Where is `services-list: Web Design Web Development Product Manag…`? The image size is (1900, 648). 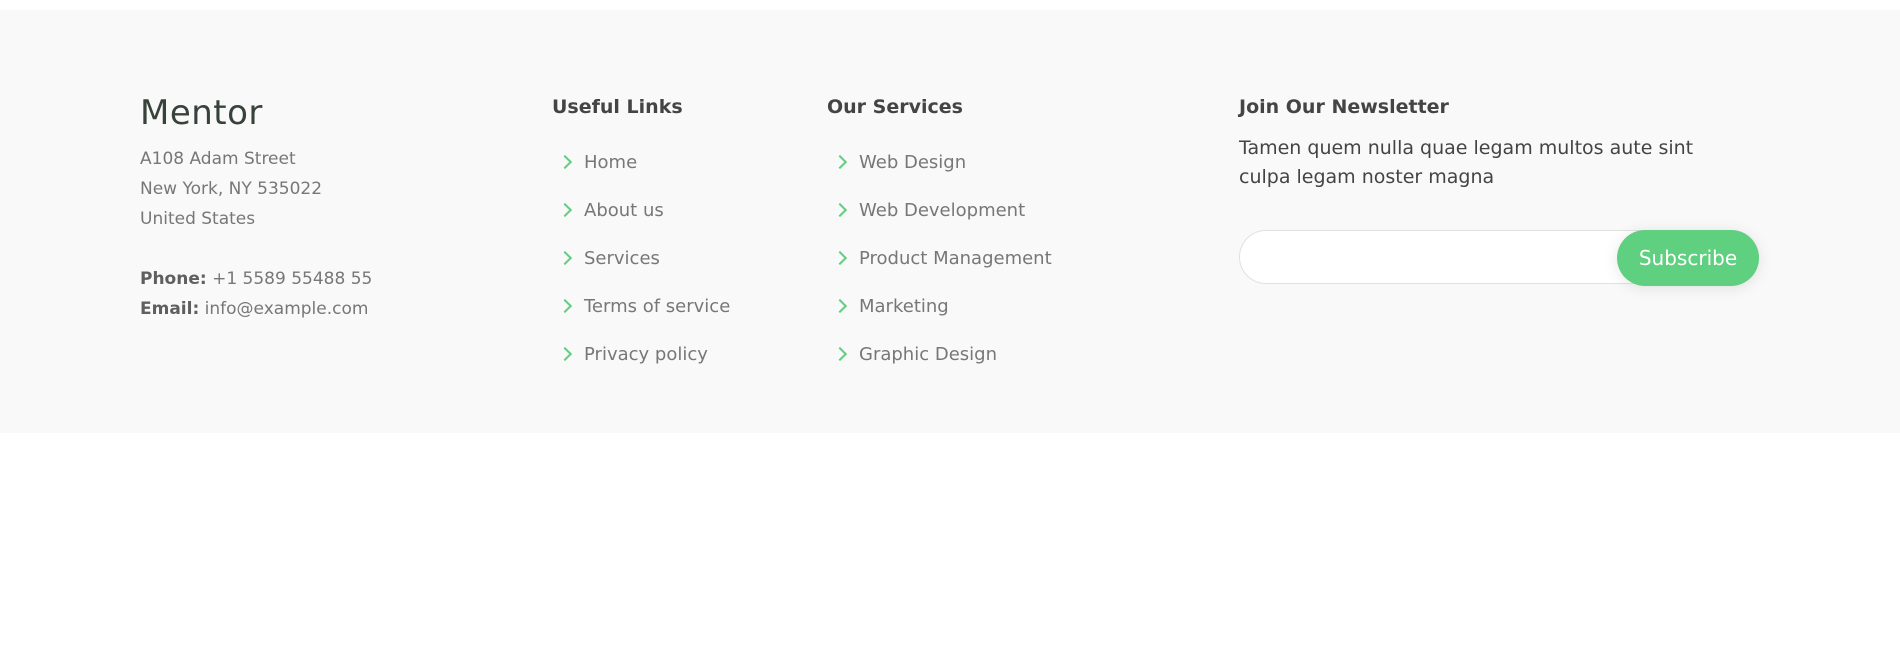
services-list: Web Design Web Development Product Manag… is located at coordinates (992, 258).